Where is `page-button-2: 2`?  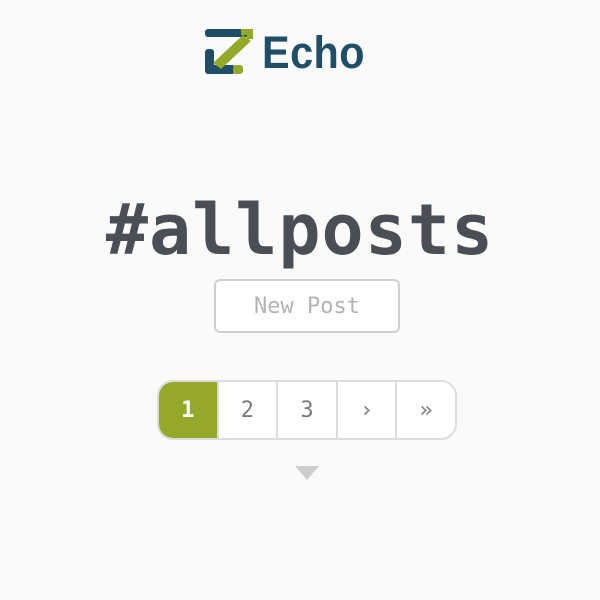
page-button-2: 2 is located at coordinates (246, 410).